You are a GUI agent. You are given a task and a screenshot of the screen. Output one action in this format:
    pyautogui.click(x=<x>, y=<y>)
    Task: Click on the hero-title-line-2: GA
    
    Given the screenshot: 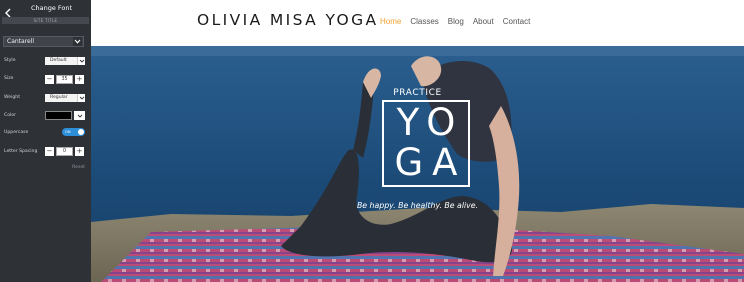 What is the action you would take?
    pyautogui.click(x=430, y=162)
    